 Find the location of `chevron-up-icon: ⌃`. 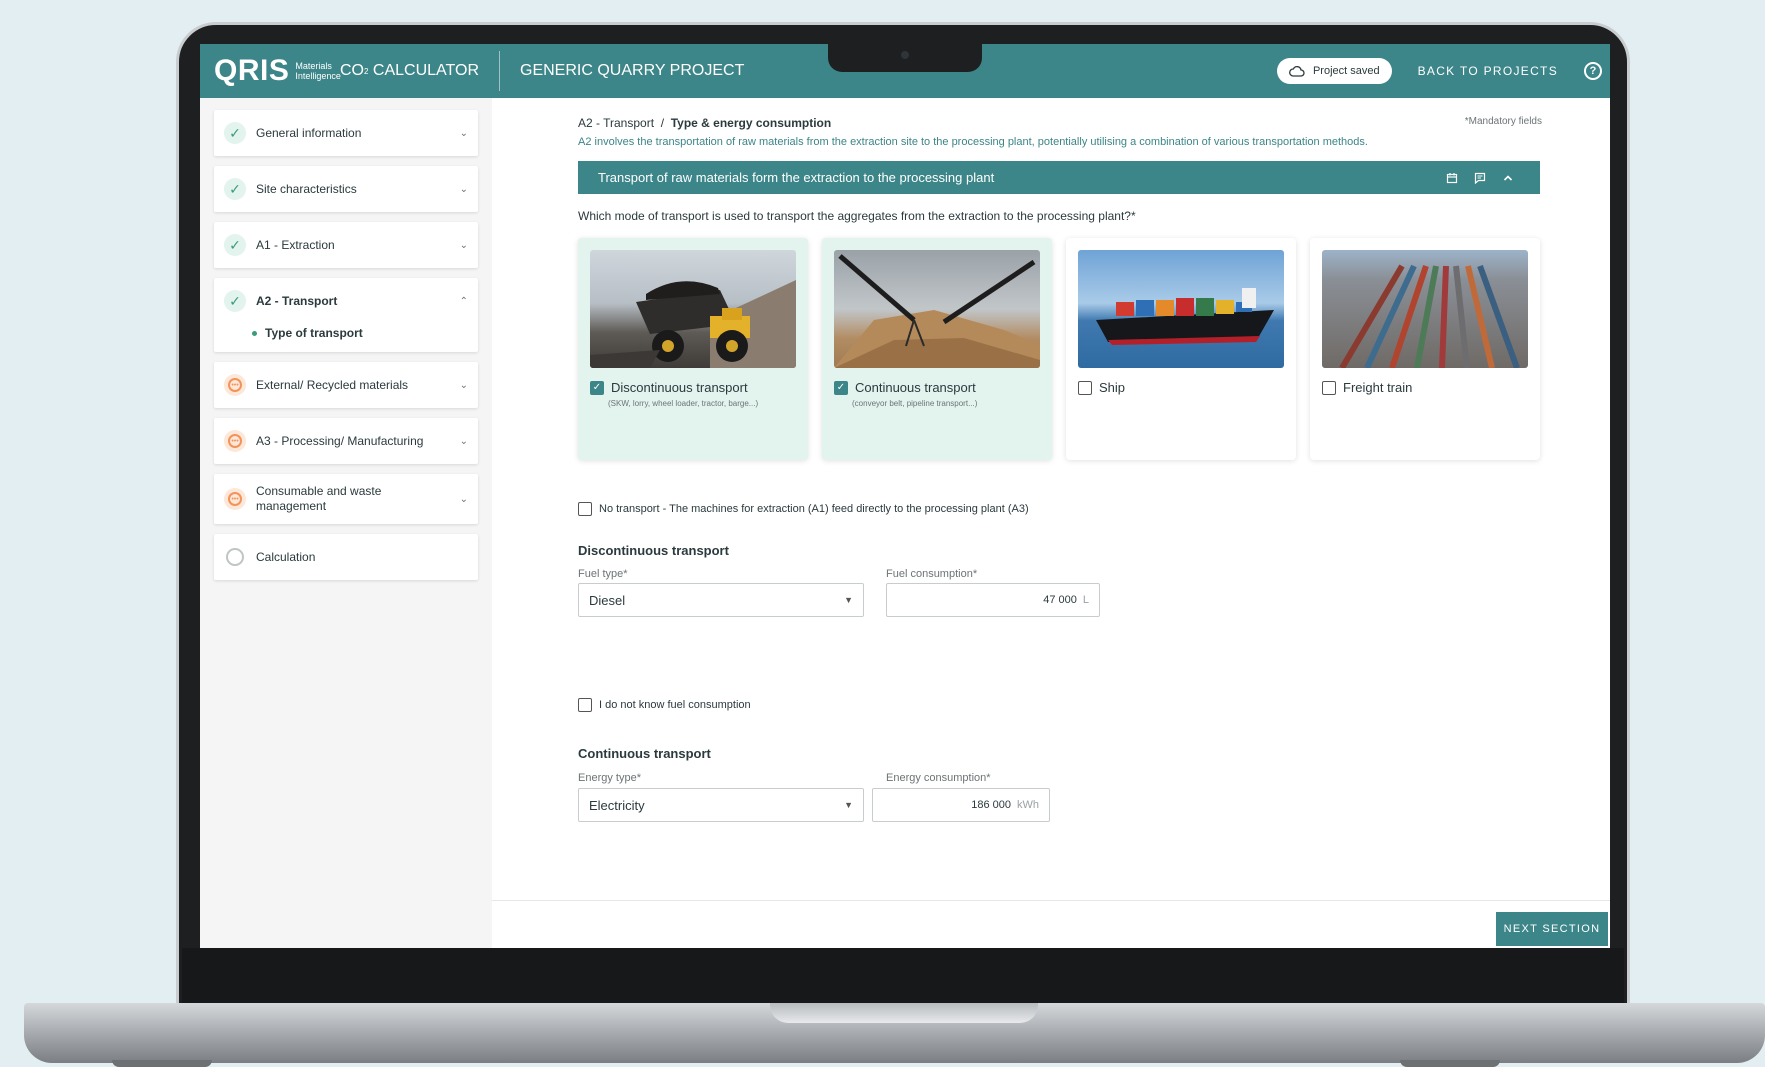

chevron-up-icon: ⌃ is located at coordinates (463, 301).